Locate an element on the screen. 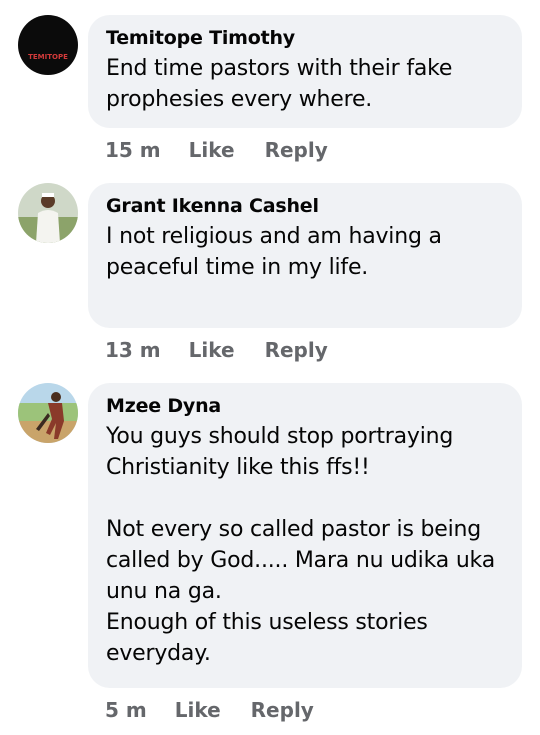 This screenshot has width=540, height=735. comment-actions: 13 m Like Reply is located at coordinates (216, 350).